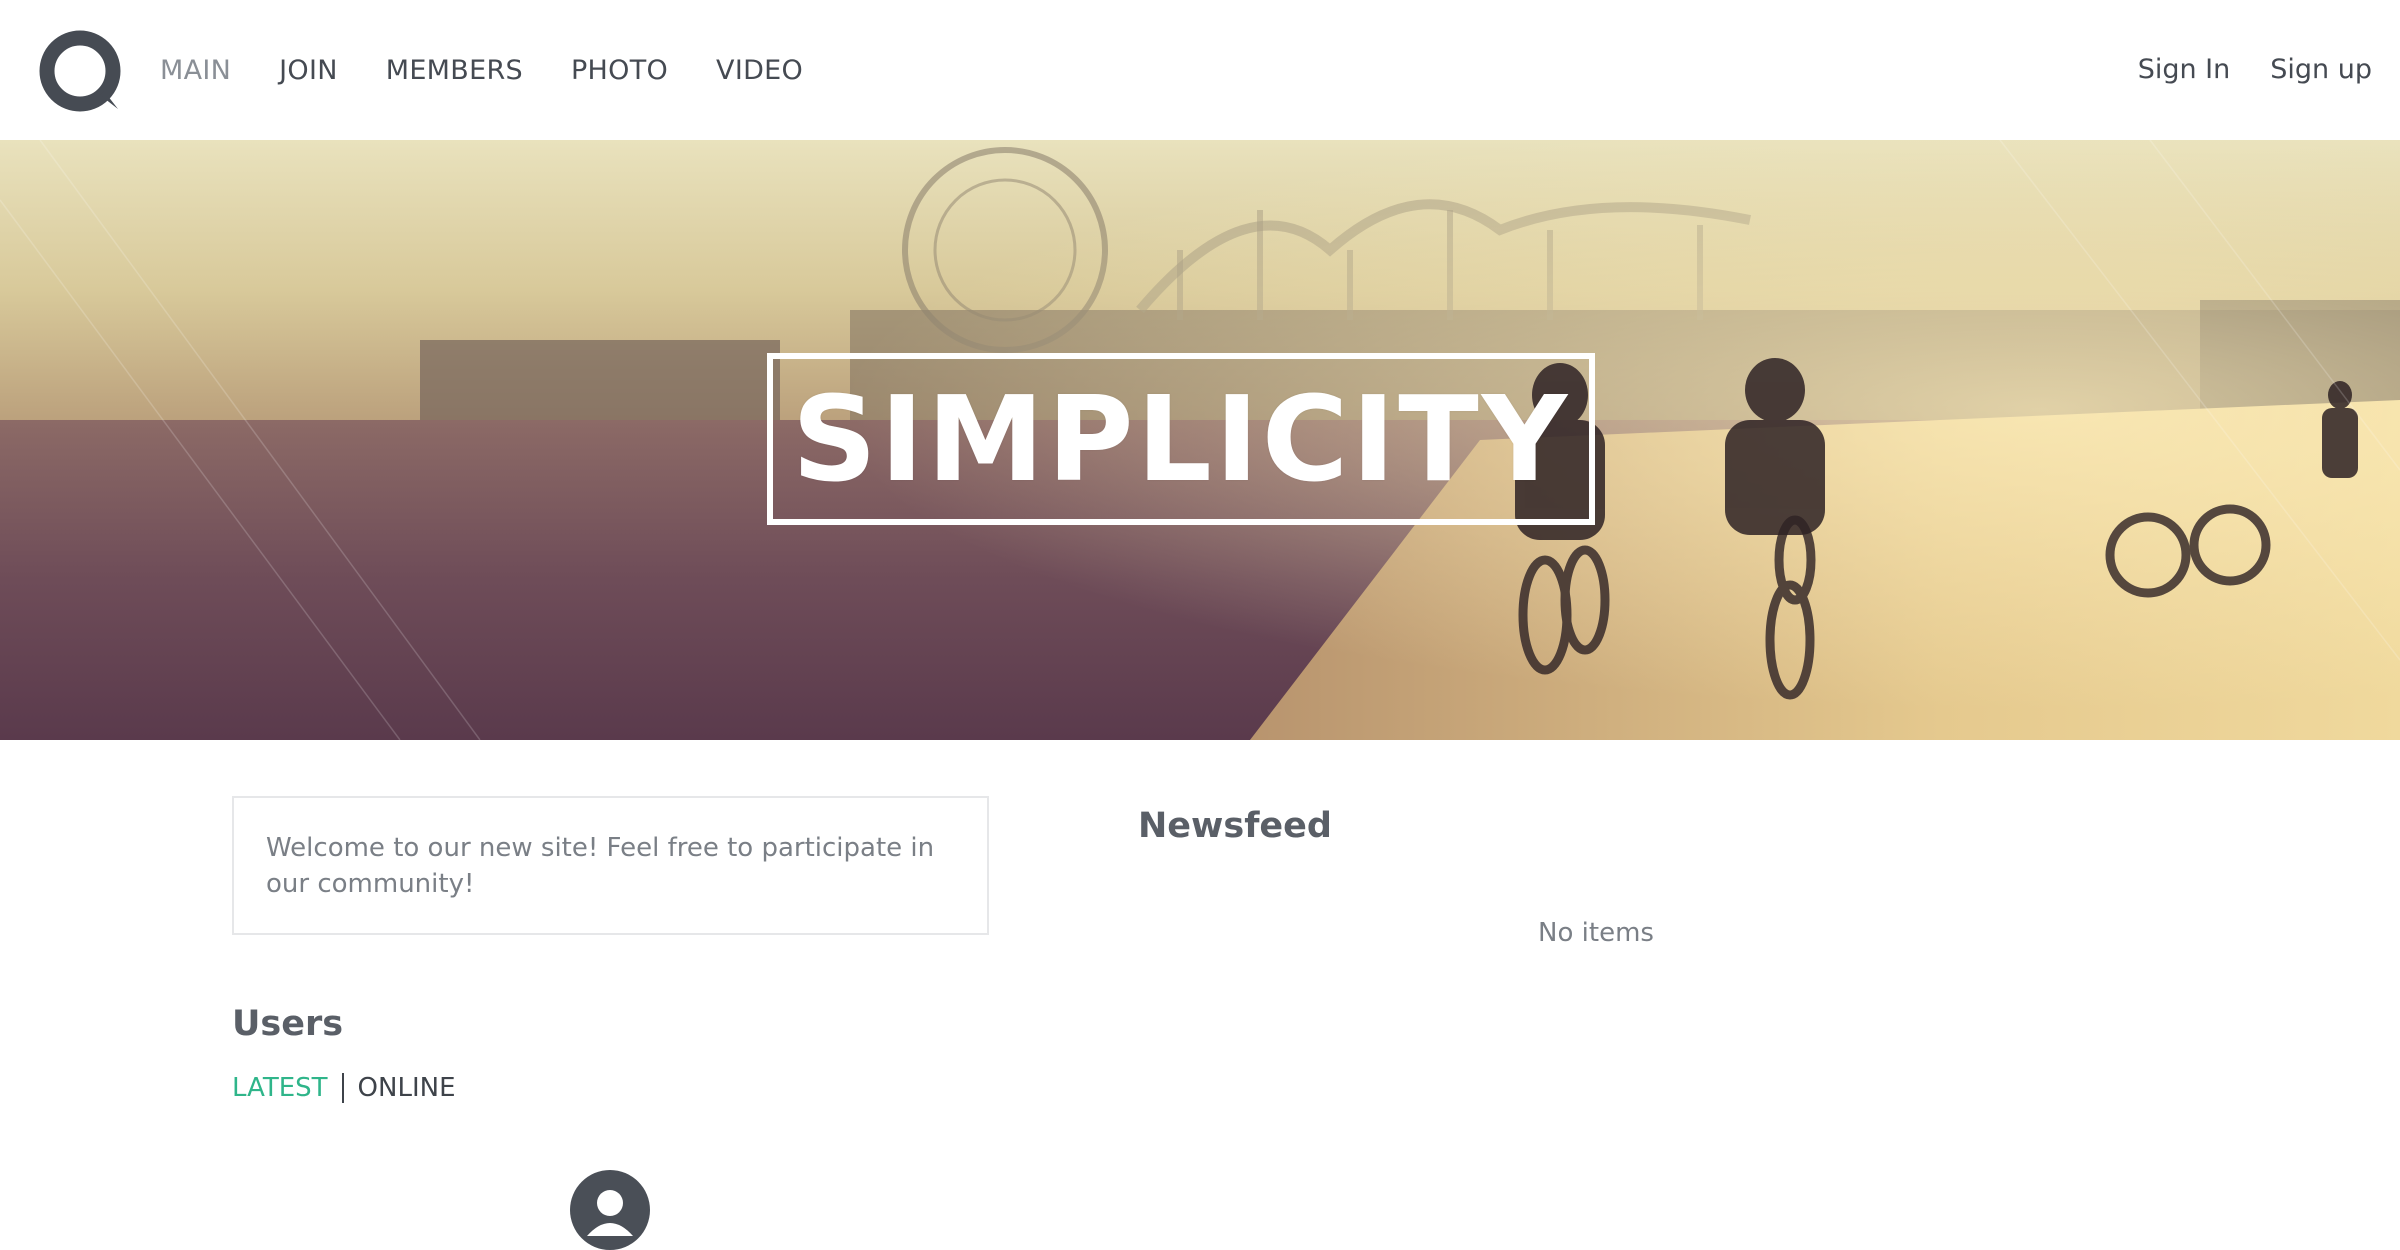 Image resolution: width=2400 pixels, height=1250 pixels. I want to click on tab-online: ONLINE, so click(407, 1088).